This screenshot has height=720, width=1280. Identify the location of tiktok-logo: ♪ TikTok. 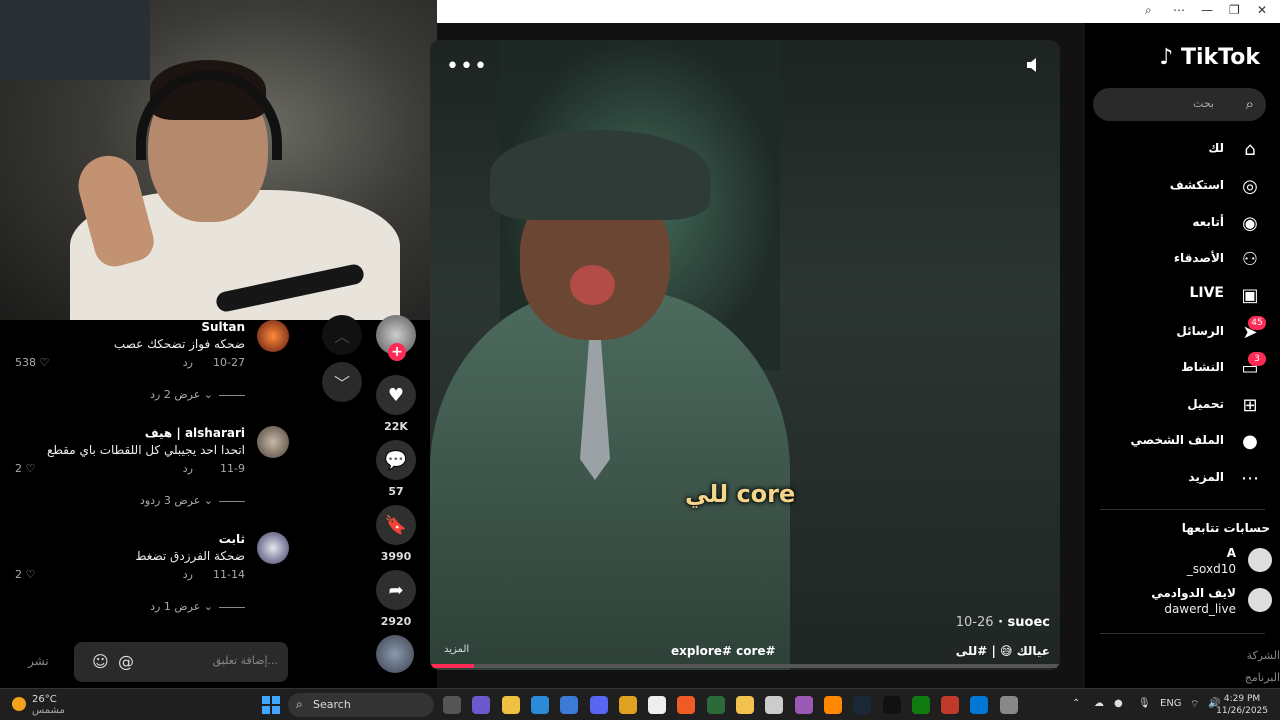
(1209, 57).